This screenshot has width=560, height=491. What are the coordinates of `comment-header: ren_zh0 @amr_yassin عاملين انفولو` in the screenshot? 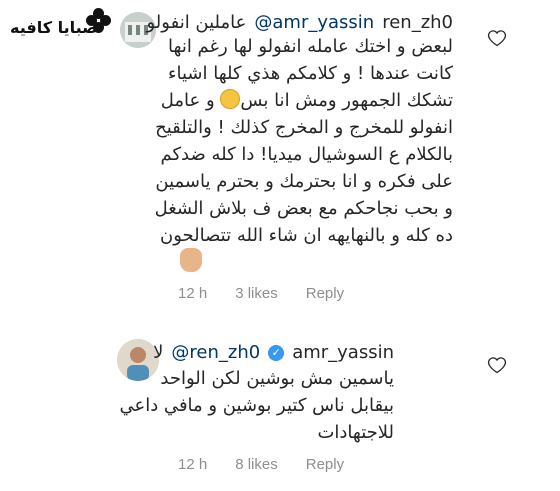 It's located at (300, 22).